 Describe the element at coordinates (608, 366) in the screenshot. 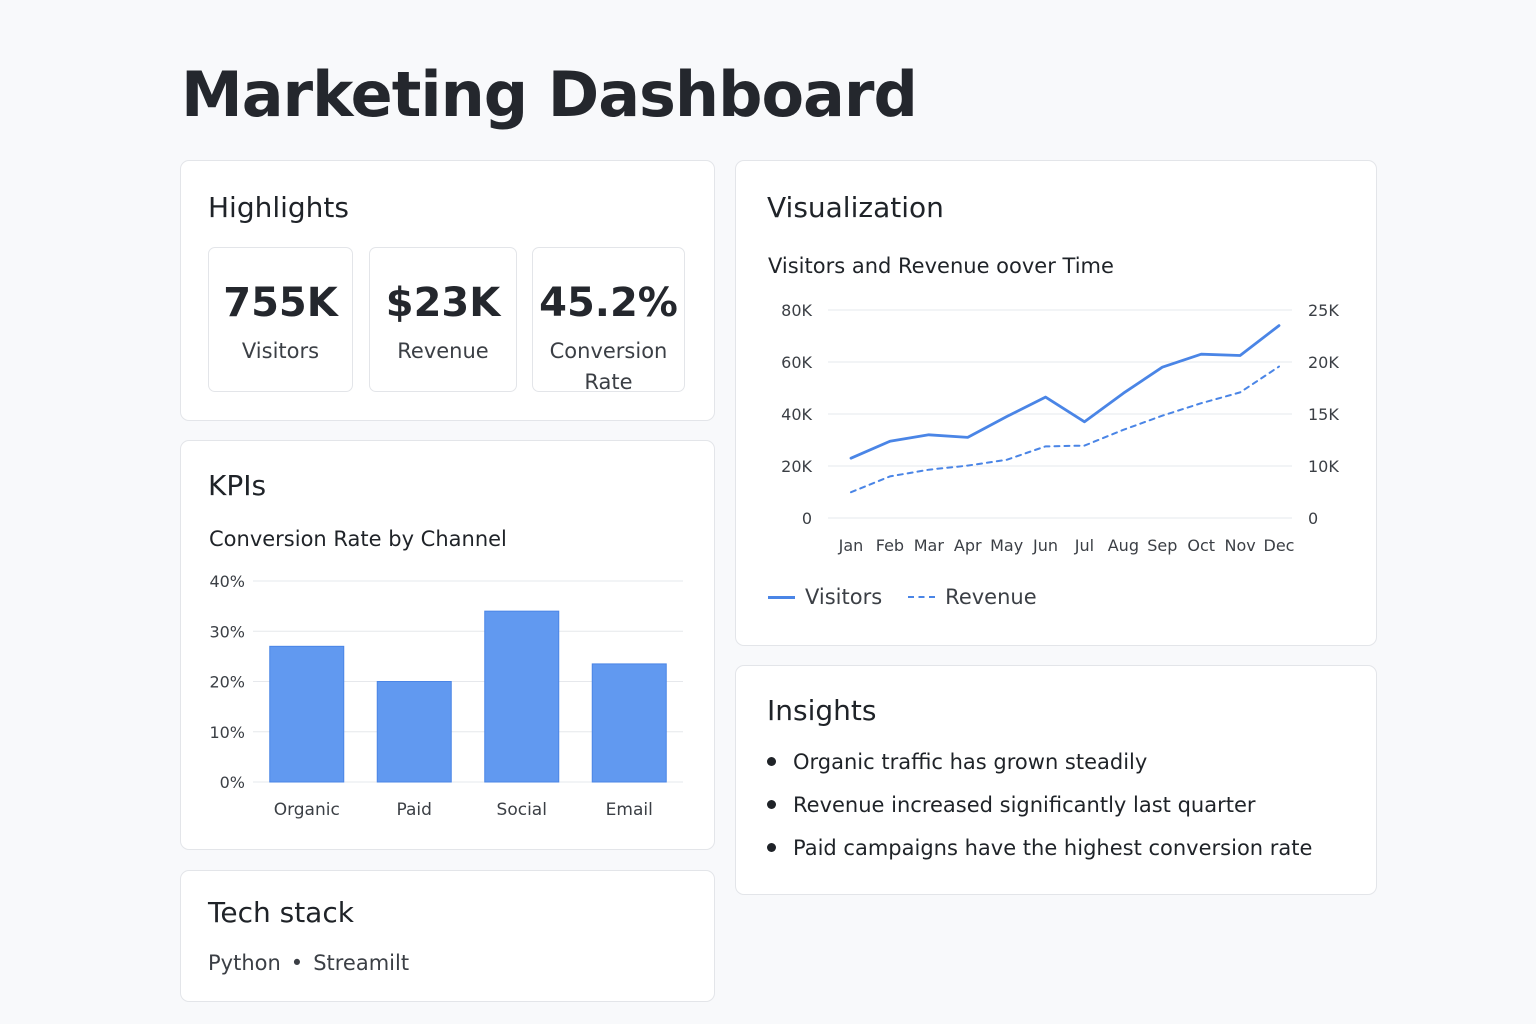

I see `metric-label: Conversion Rate` at that location.